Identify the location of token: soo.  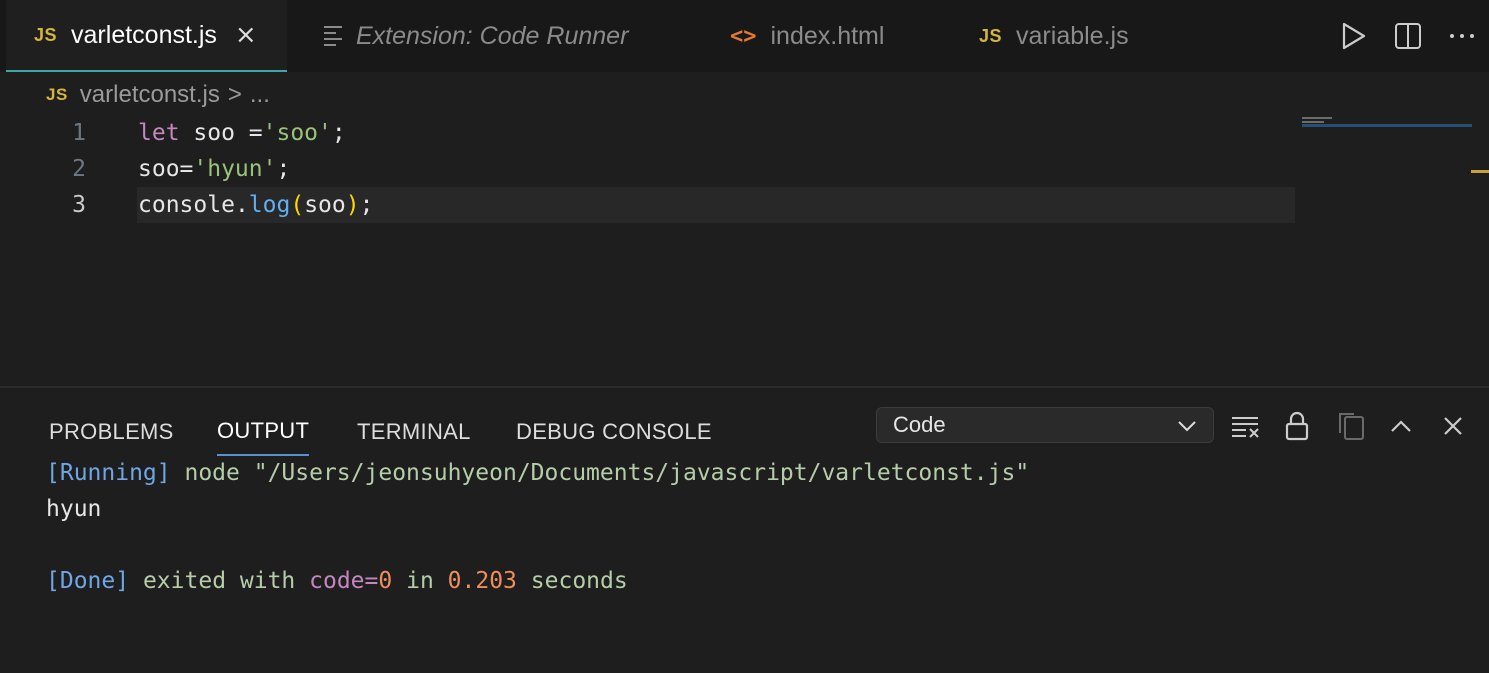
(325, 205).